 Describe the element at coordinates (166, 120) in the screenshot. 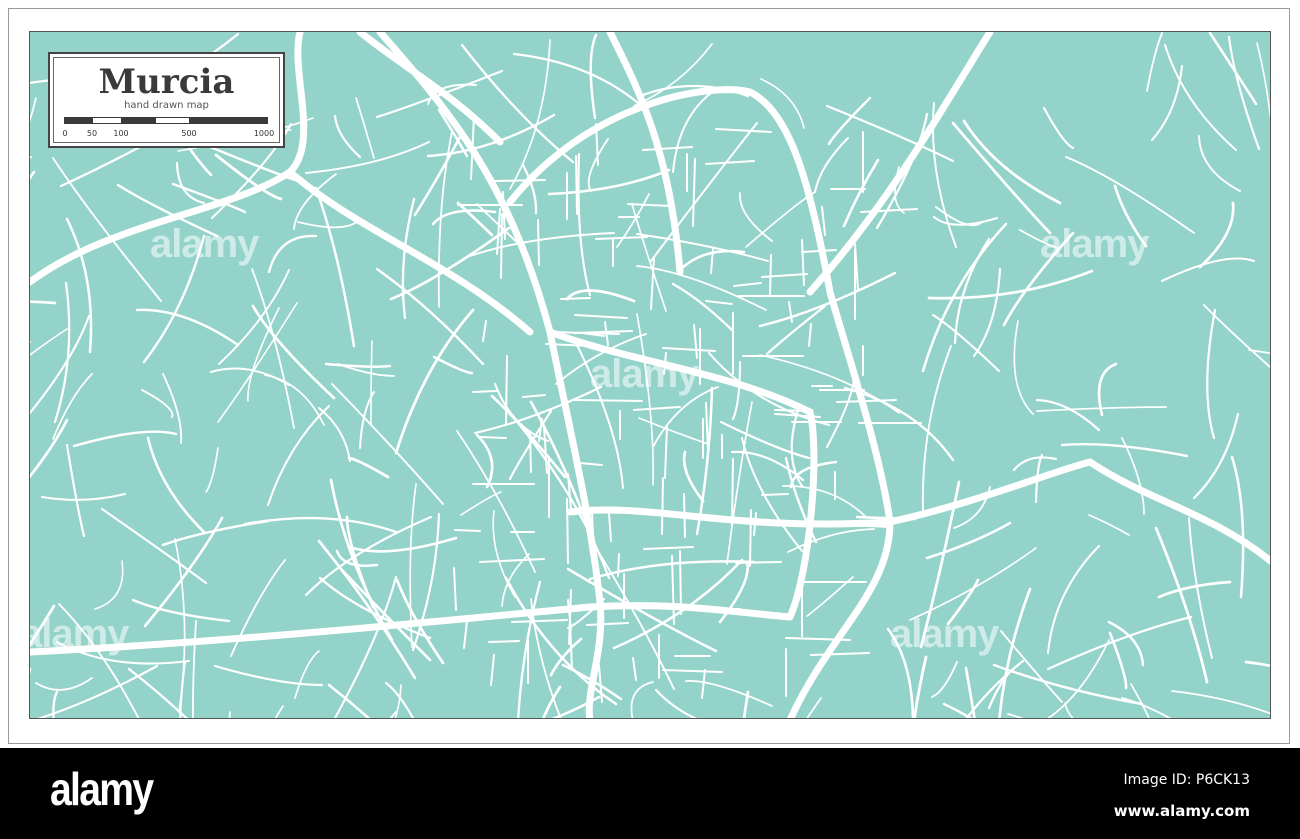

I see `scale-bar` at that location.